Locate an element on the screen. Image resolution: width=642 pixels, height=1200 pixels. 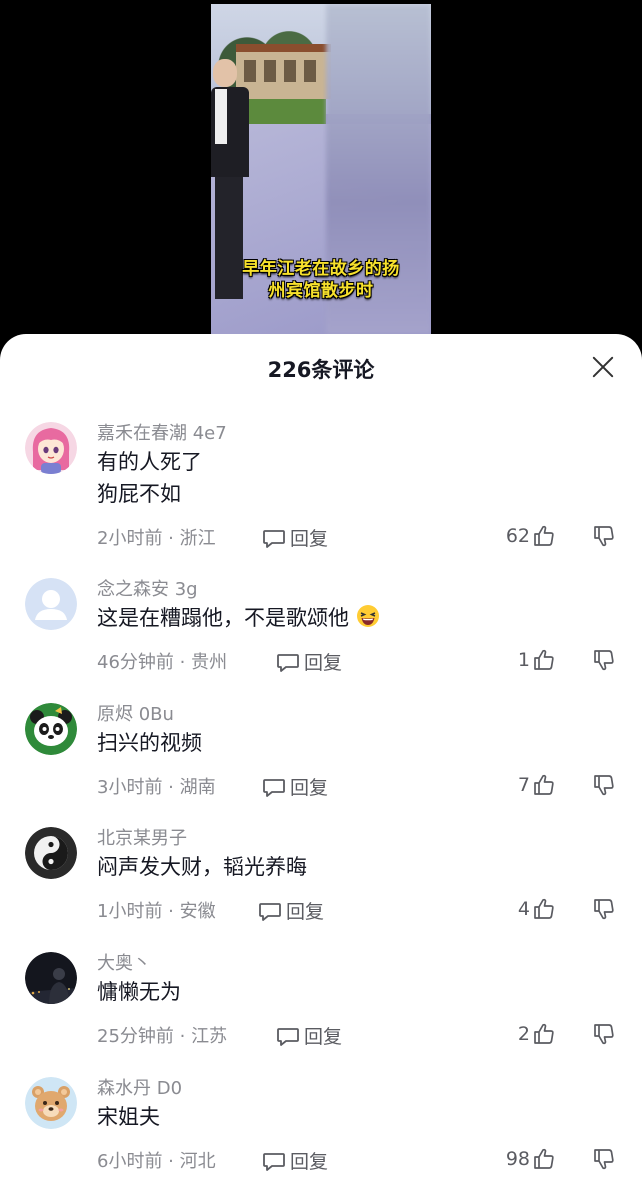
comment-text-line: 闷声发大财，韬光养晦 is located at coordinates (202, 867).